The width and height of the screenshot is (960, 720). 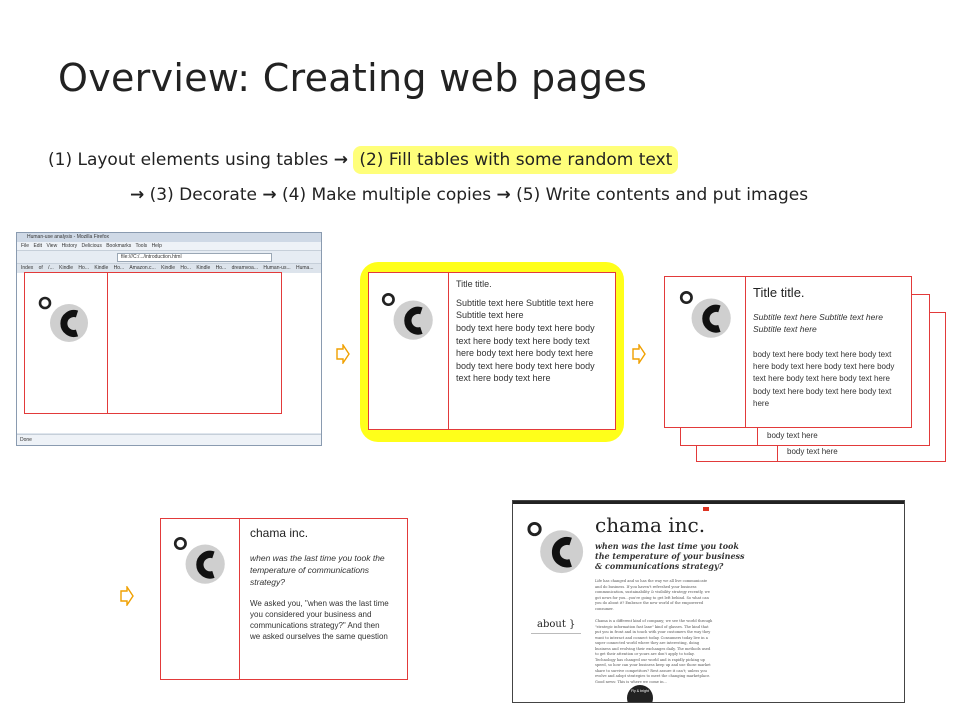 What do you see at coordinates (708, 502) in the screenshot?
I see `site-topbar` at bounding box center [708, 502].